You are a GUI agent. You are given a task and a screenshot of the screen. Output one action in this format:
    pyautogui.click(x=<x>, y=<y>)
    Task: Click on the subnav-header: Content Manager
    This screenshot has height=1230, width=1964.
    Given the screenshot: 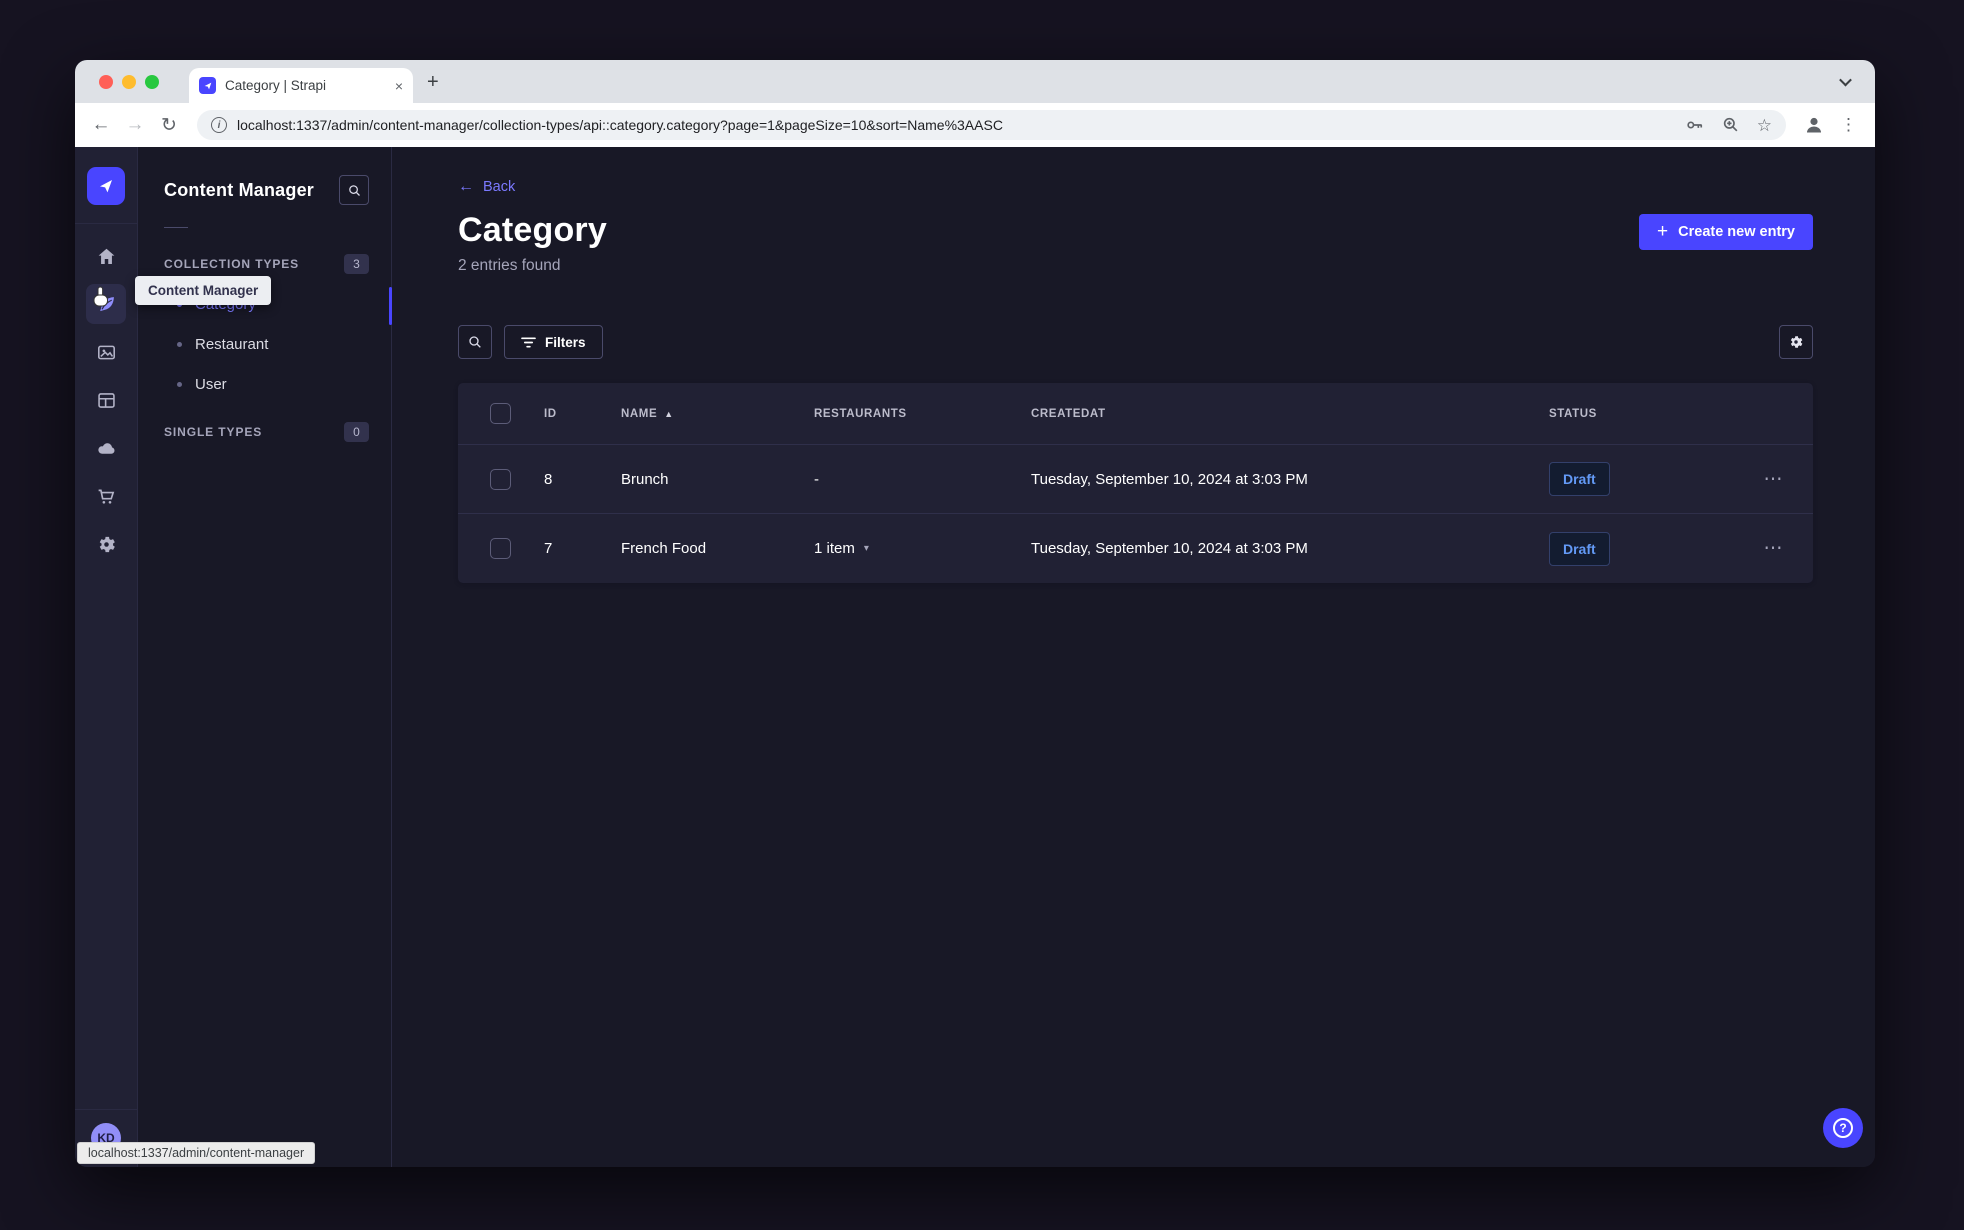 What is the action you would take?
    pyautogui.click(x=266, y=190)
    